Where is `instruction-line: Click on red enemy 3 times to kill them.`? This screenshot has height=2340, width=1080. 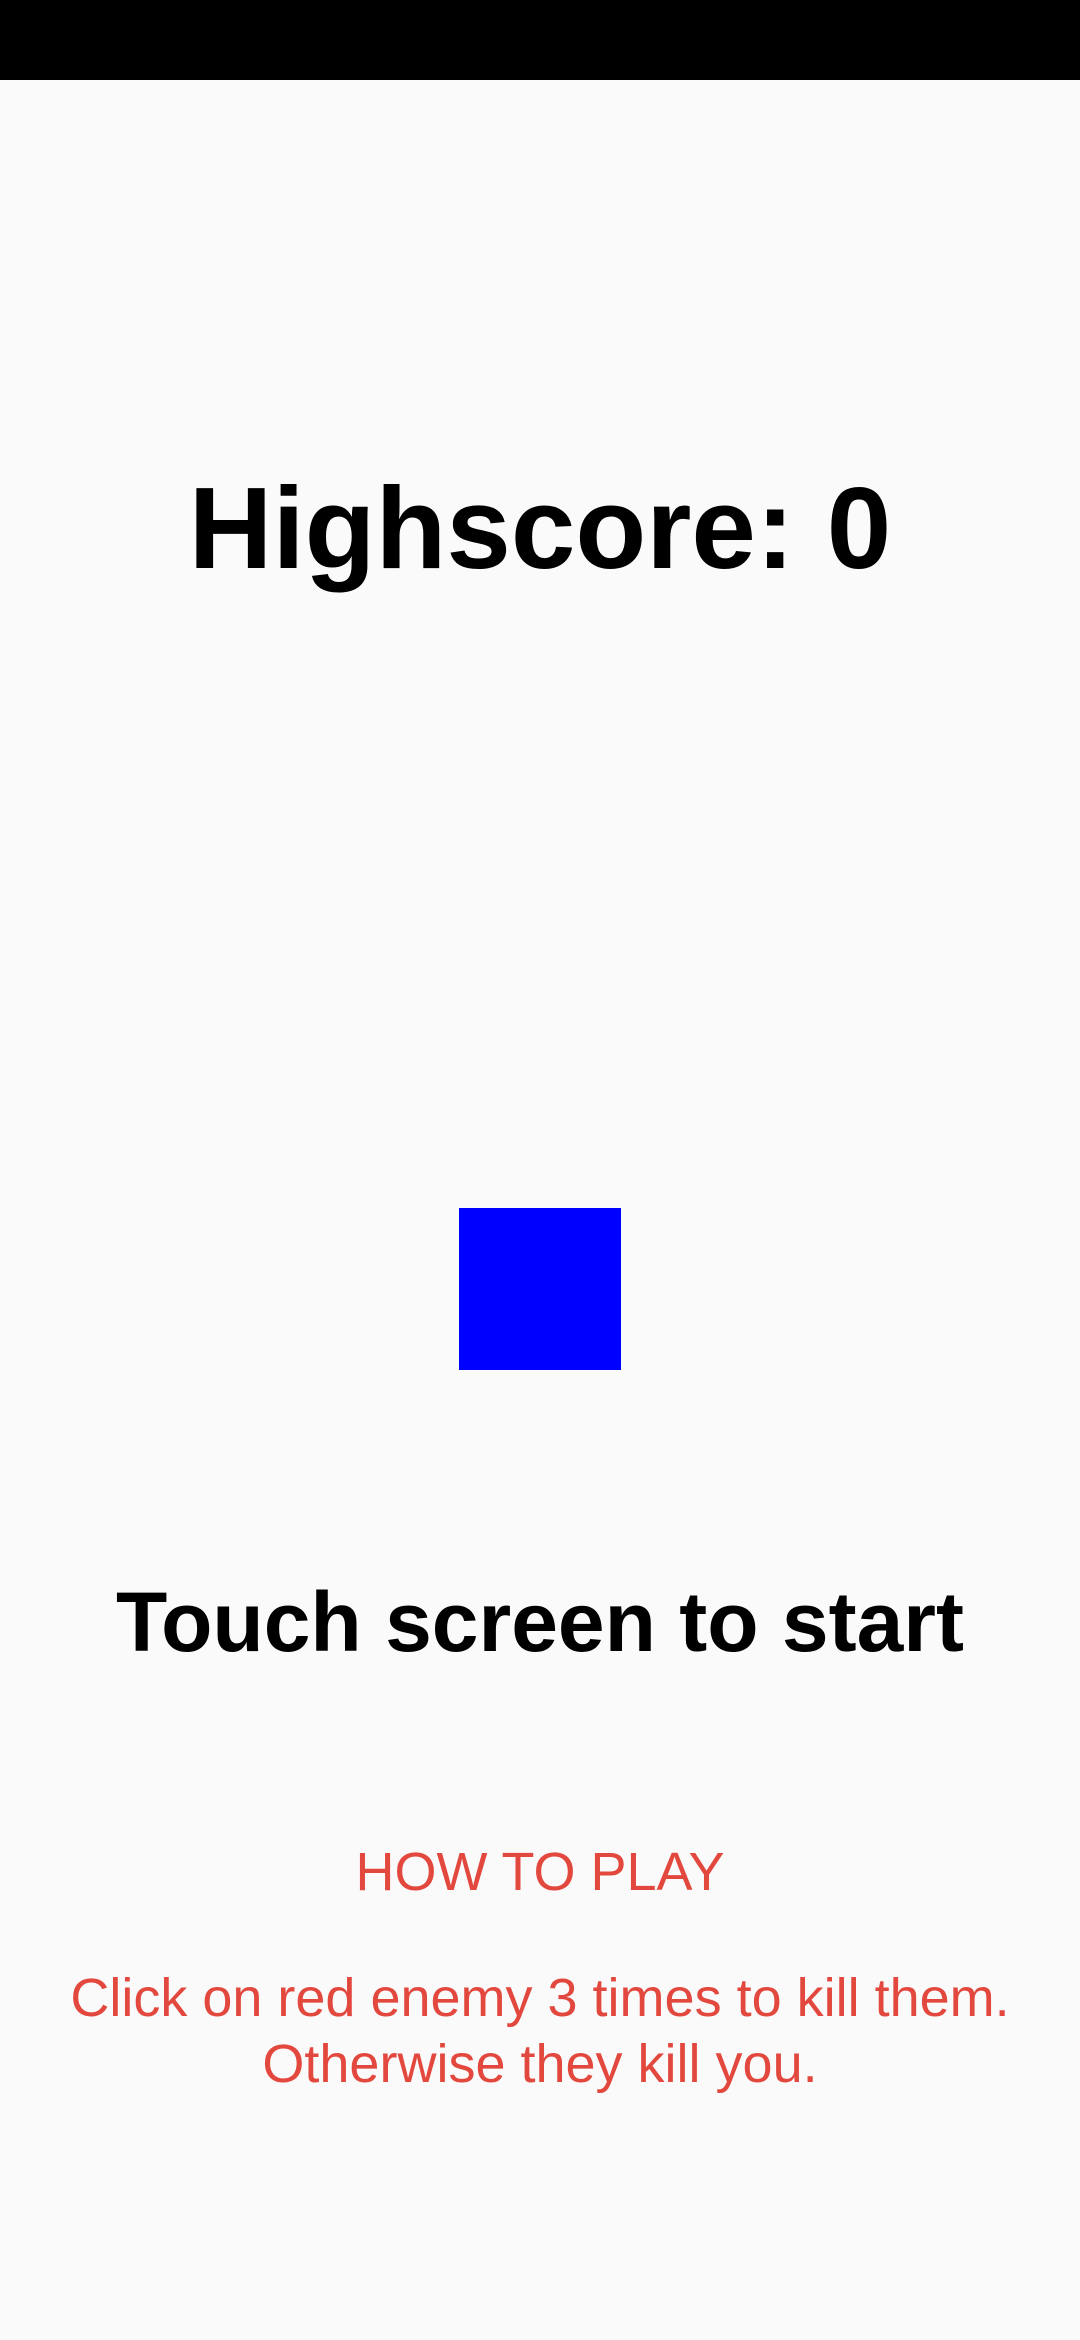 instruction-line: Click on red enemy 3 times to kill them. is located at coordinates (540, 1998).